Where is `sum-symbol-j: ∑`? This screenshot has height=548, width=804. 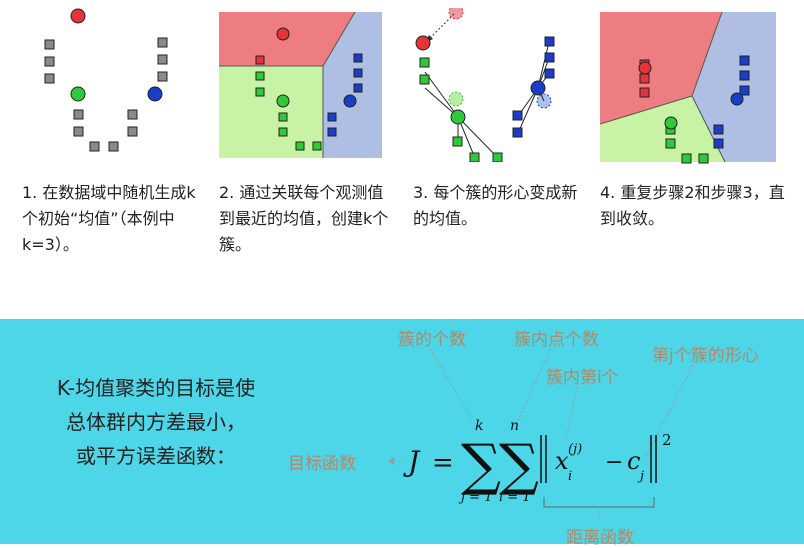
sum-symbol-j: ∑ is located at coordinates (481, 465).